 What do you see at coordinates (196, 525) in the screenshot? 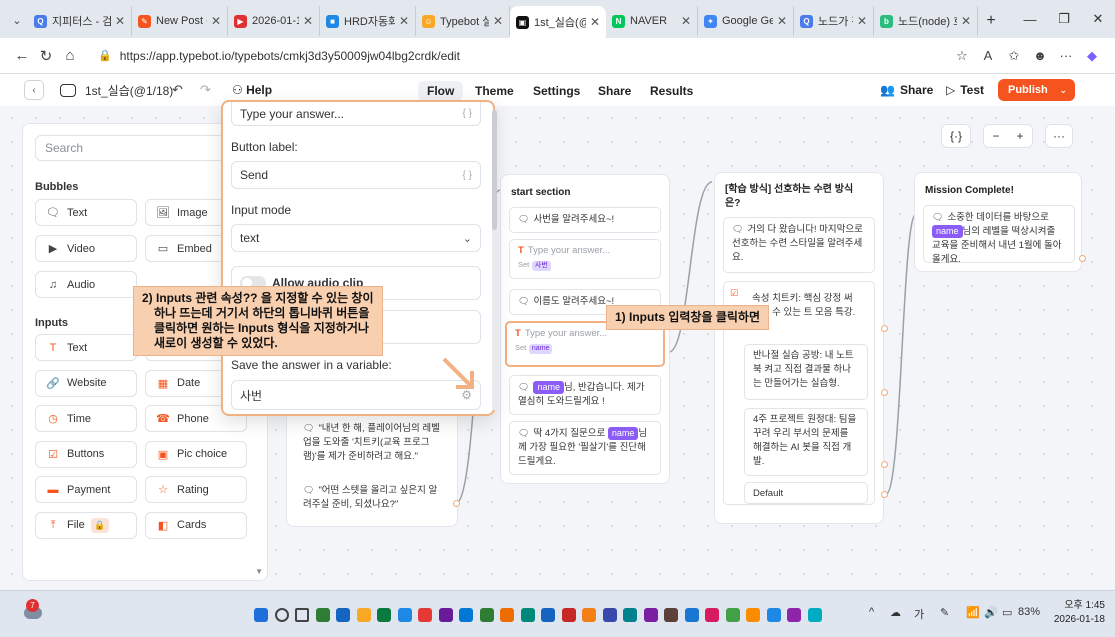
I see `sidebar-block-cards: ◧ Cards` at bounding box center [196, 525].